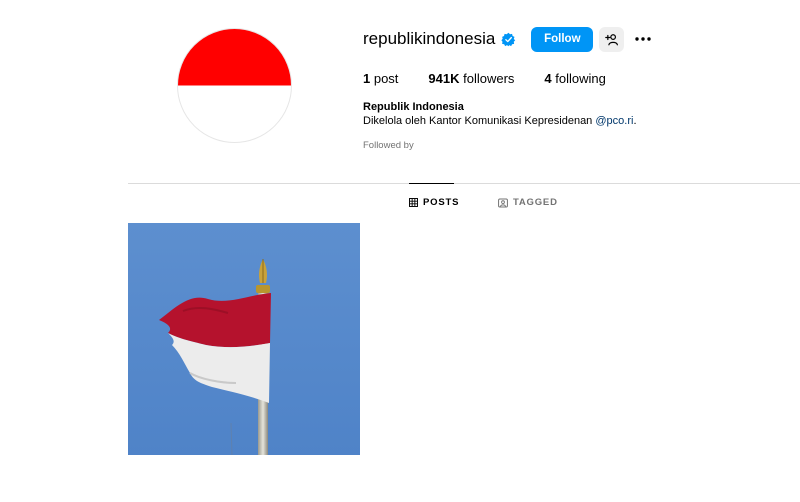  I want to click on post-thumbnail, so click(244, 339).